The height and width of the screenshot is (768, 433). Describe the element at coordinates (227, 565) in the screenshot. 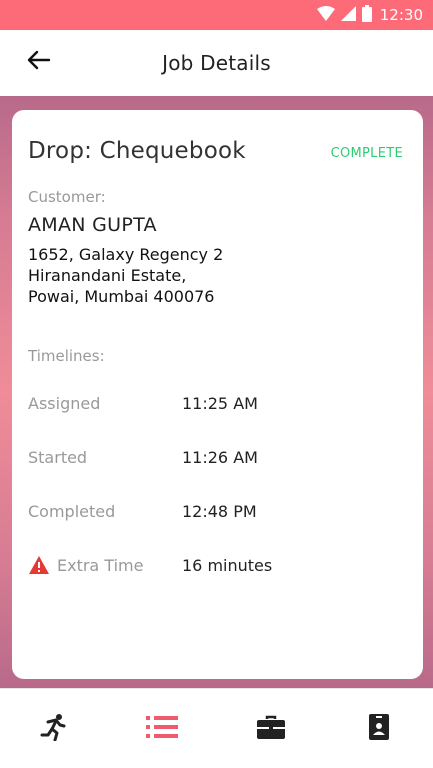

I see `timeline-value: 16 minutes` at that location.